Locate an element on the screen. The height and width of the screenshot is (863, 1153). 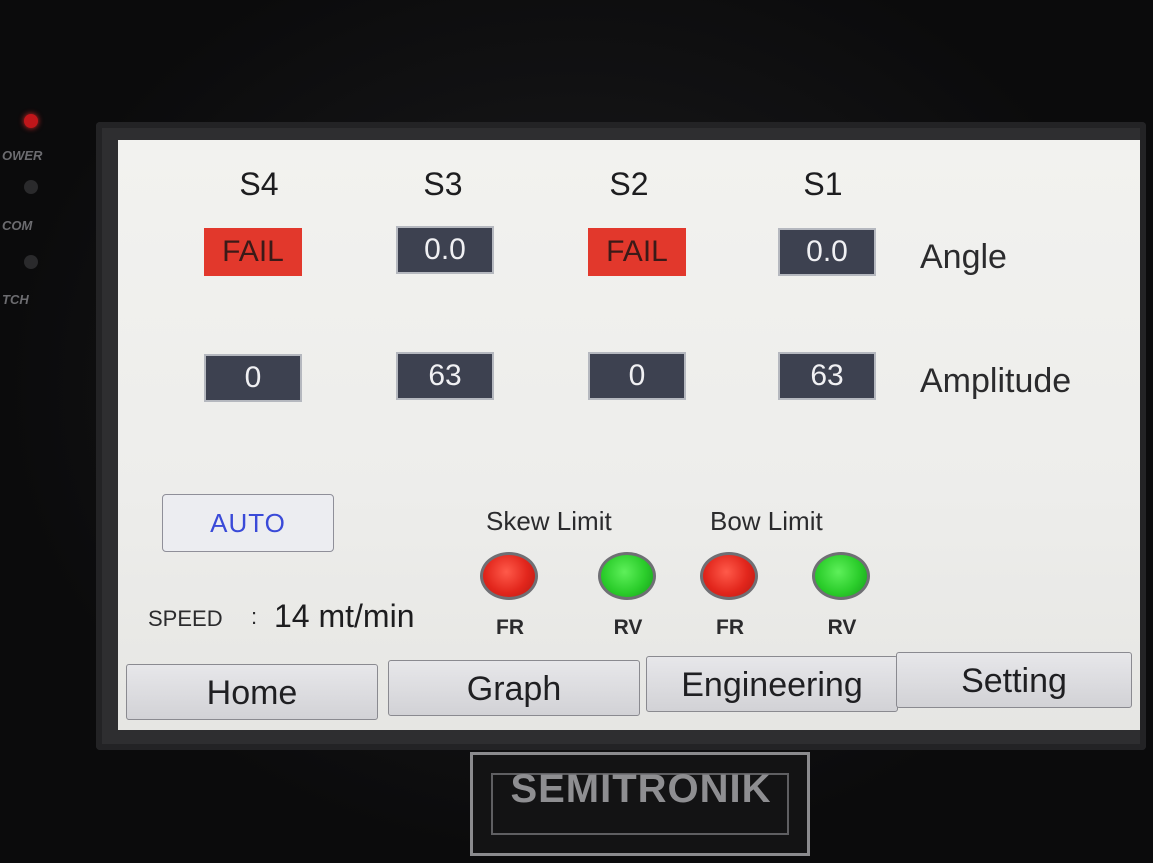
bow-rv-lamp-icon is located at coordinates (841, 576).